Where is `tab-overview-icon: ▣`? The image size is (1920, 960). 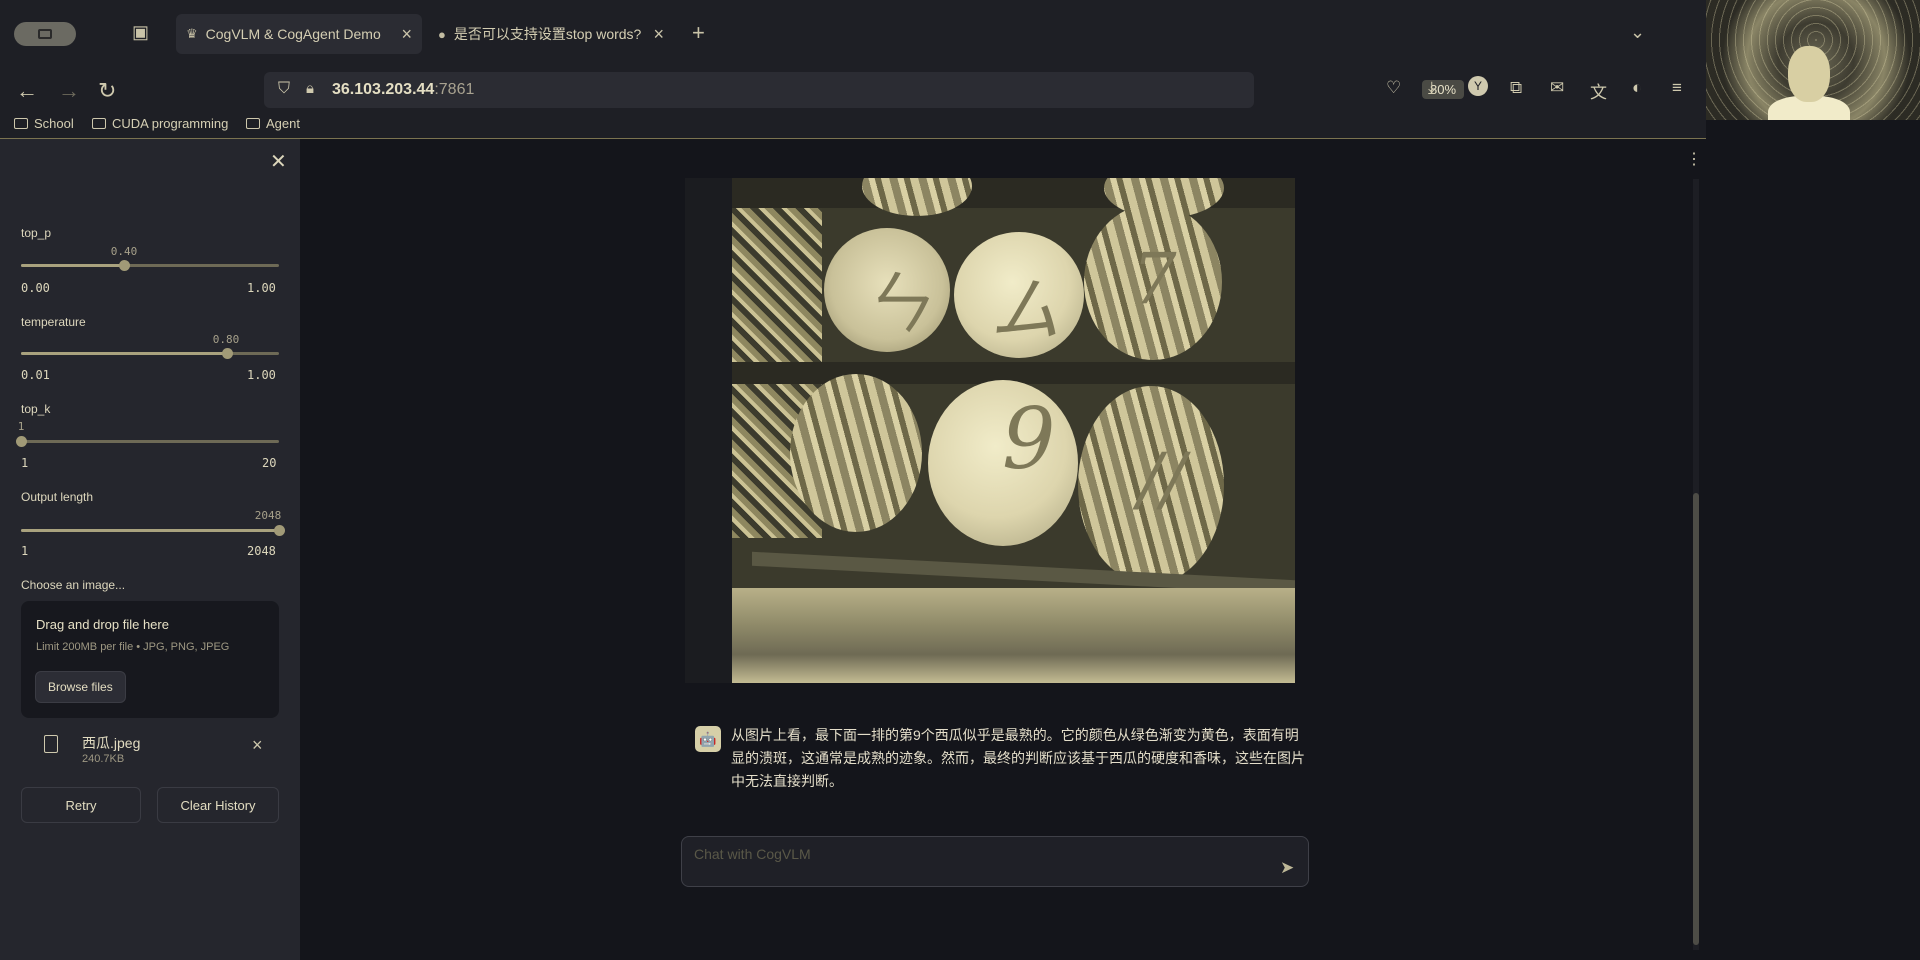
tab-overview-icon: ▣ is located at coordinates (140, 32).